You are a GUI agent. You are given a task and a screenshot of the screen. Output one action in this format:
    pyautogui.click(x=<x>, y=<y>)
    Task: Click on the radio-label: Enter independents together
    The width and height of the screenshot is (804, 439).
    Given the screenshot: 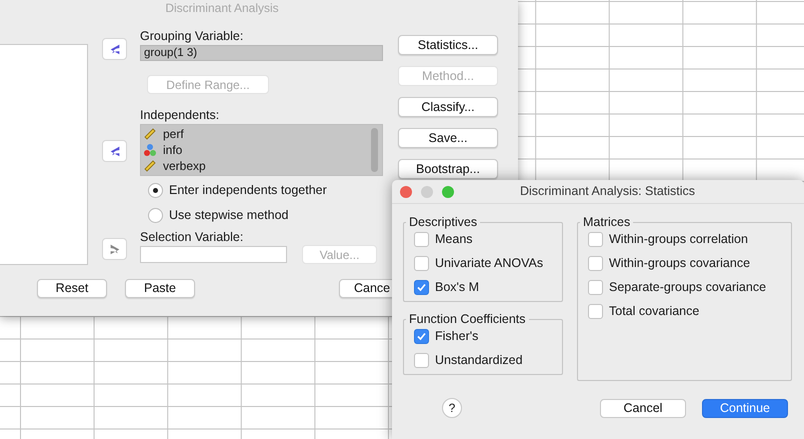 What is the action you would take?
    pyautogui.click(x=248, y=190)
    